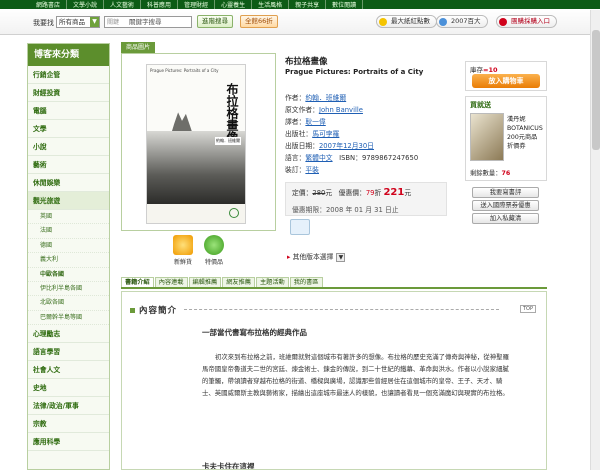 This screenshot has width=600, height=470. I want to click on sidebar-category: 語言學習, so click(68, 352).